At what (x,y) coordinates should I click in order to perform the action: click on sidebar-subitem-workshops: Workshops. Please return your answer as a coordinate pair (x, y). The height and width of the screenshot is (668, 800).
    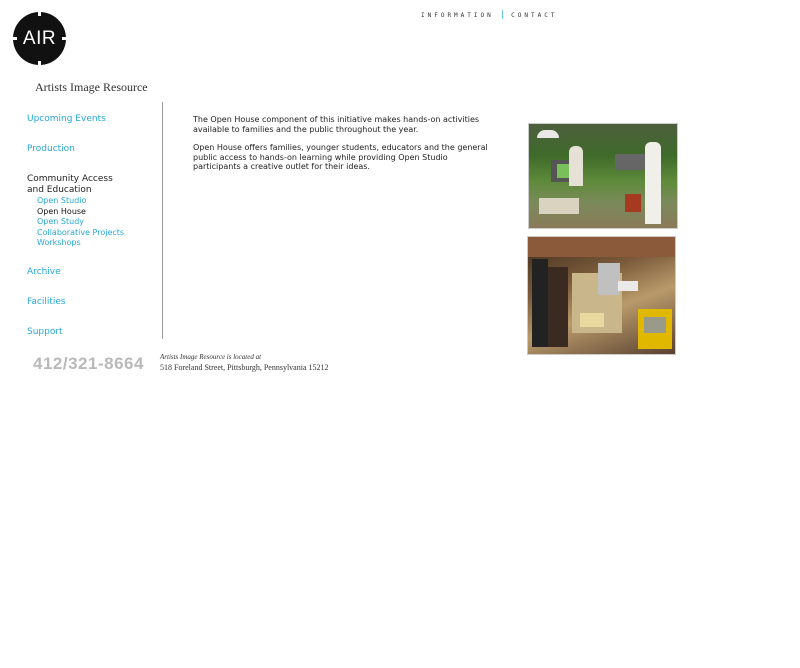
    Looking at the image, I should click on (97, 243).